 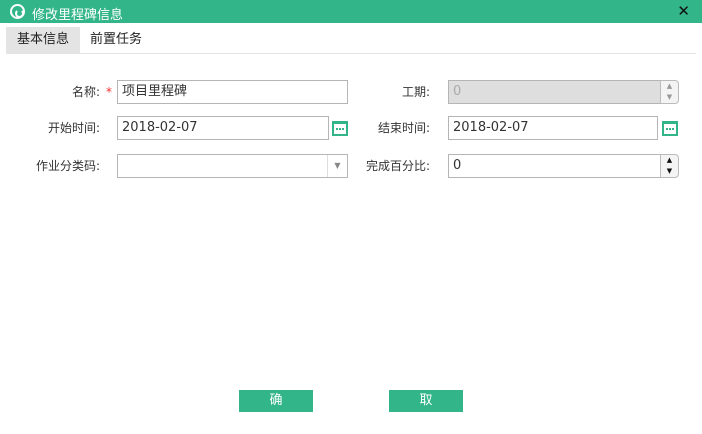 I want to click on required-marker: *, so click(x=109, y=92).